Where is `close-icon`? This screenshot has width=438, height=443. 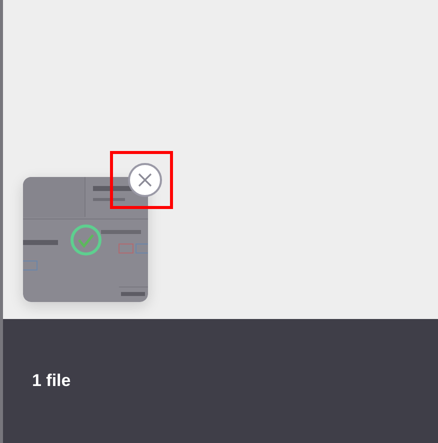
close-icon is located at coordinates (145, 180).